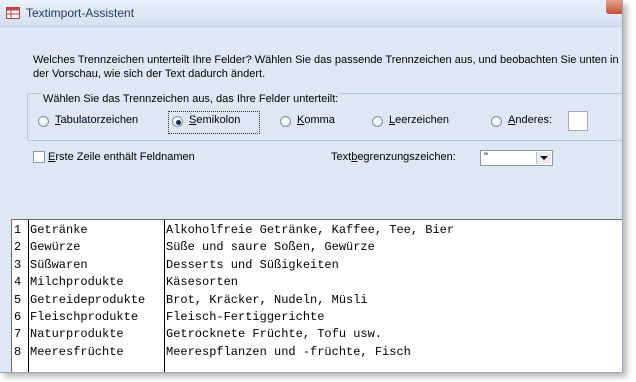  I want to click on row-number: 5, so click(18, 299).